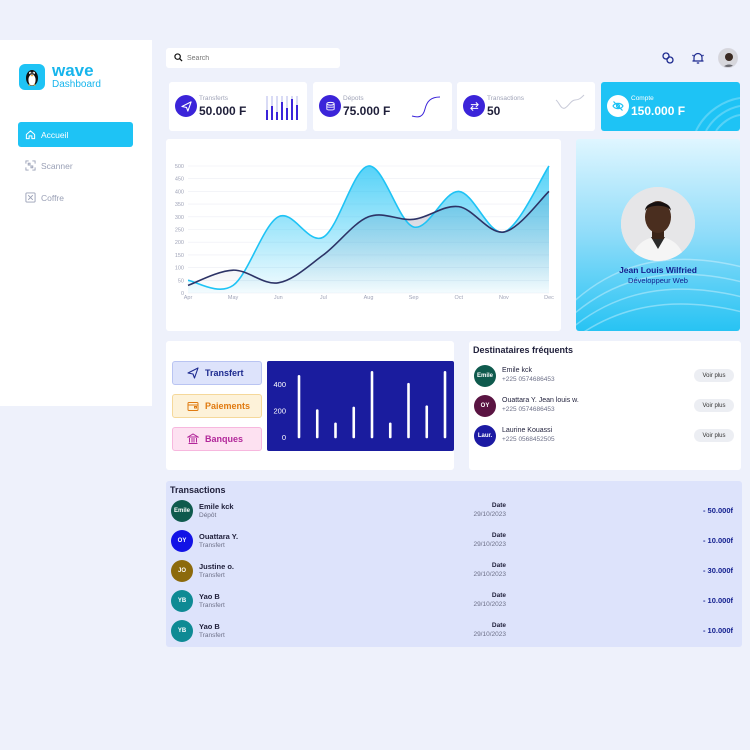 The width and height of the screenshot is (750, 750). I want to click on mini-bar-chart, so click(282, 108).